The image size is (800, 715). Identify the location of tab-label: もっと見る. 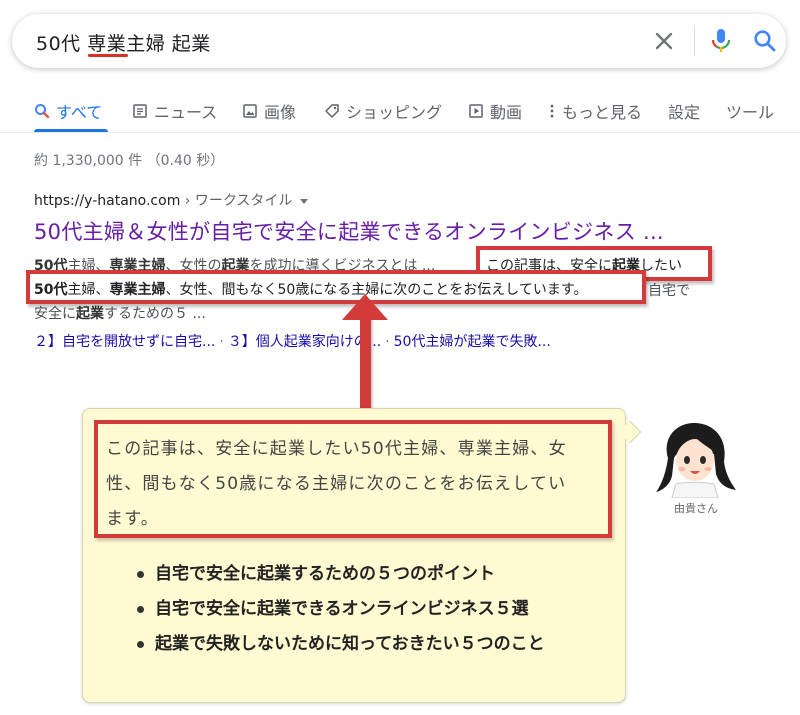
(602, 112).